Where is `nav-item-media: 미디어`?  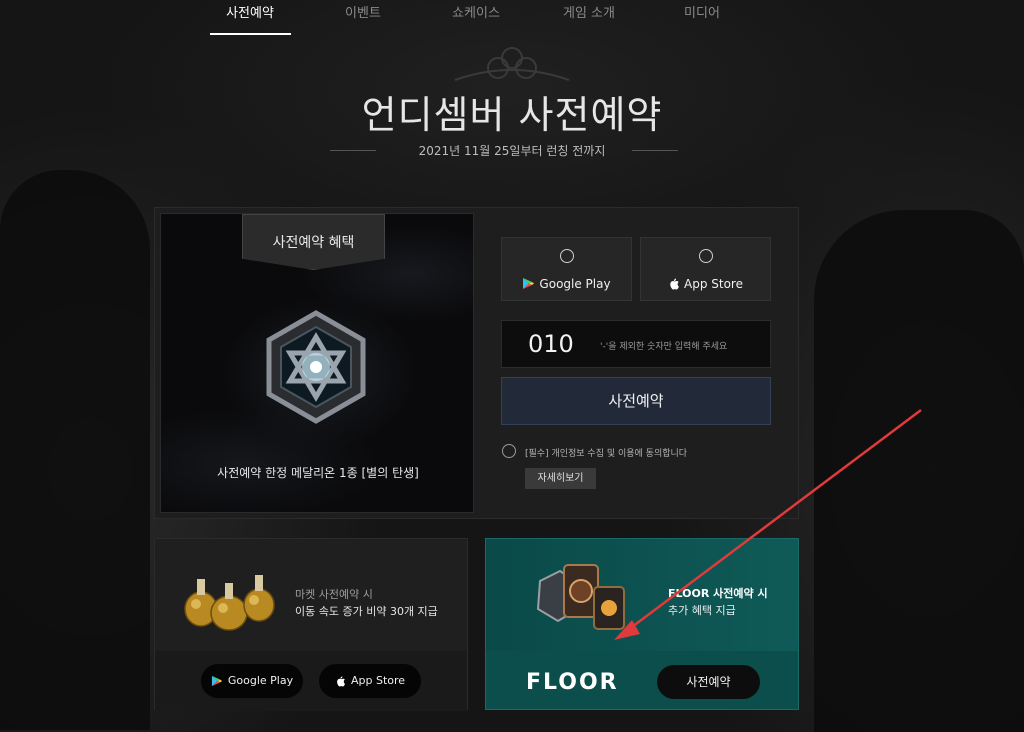
nav-item-media: 미디어 is located at coordinates (702, 11).